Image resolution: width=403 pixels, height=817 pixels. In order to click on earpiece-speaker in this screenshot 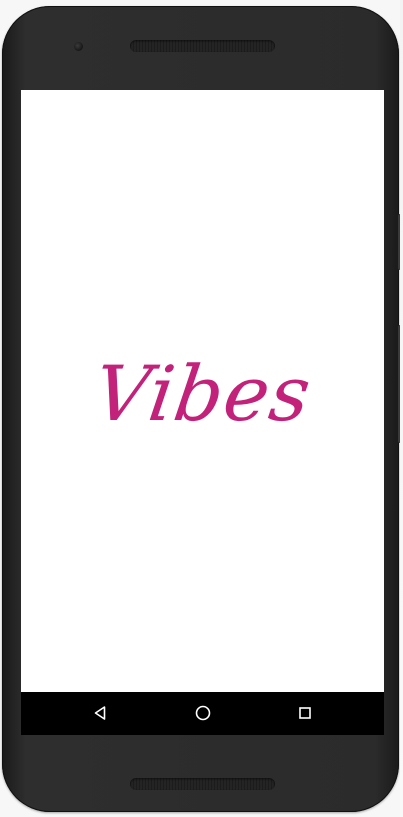, I will do `click(202, 46)`.